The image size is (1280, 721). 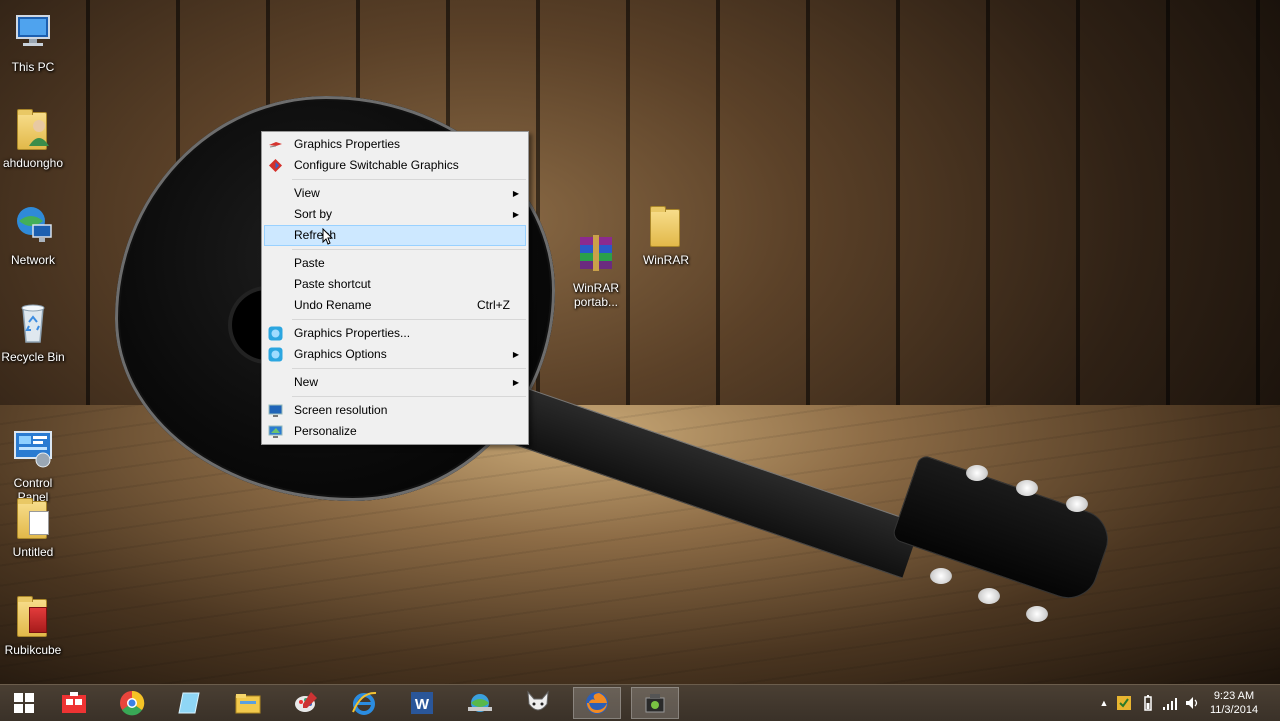 I want to click on menu-item-screen-resolution: Screen resolution, so click(x=395, y=410).